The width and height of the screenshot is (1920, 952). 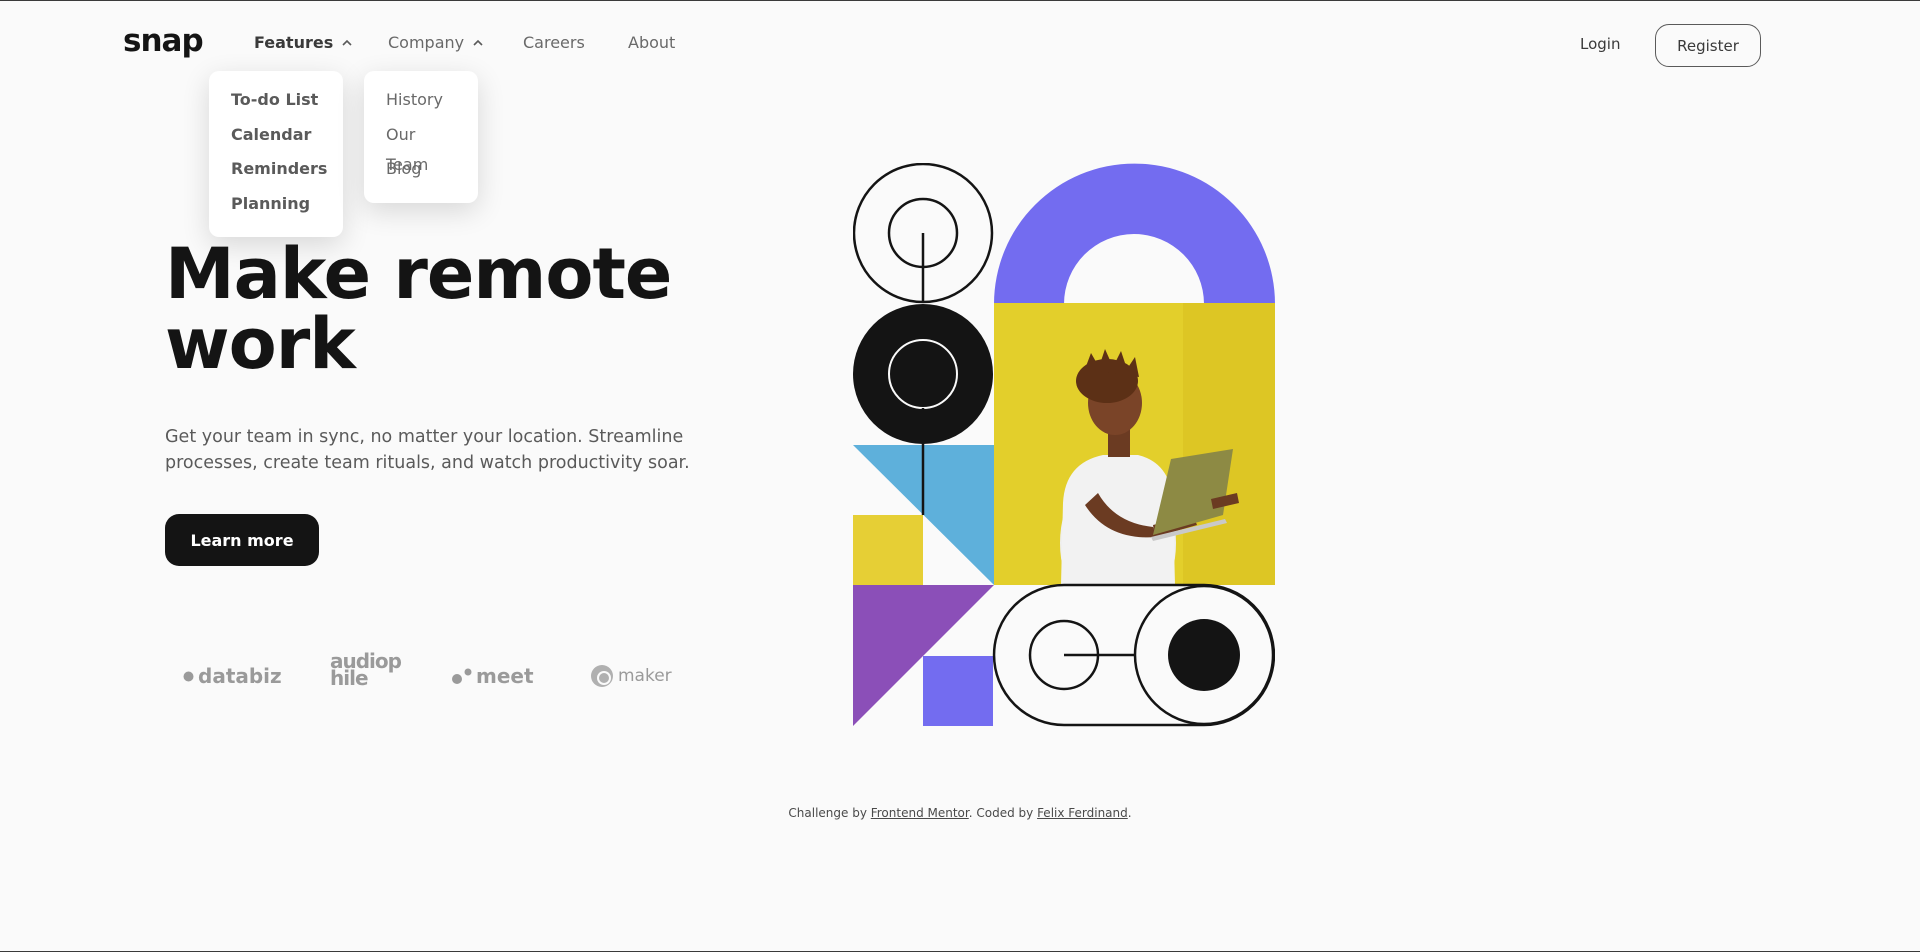 What do you see at coordinates (421, 102) in the screenshot?
I see `company-menu-item-history: History` at bounding box center [421, 102].